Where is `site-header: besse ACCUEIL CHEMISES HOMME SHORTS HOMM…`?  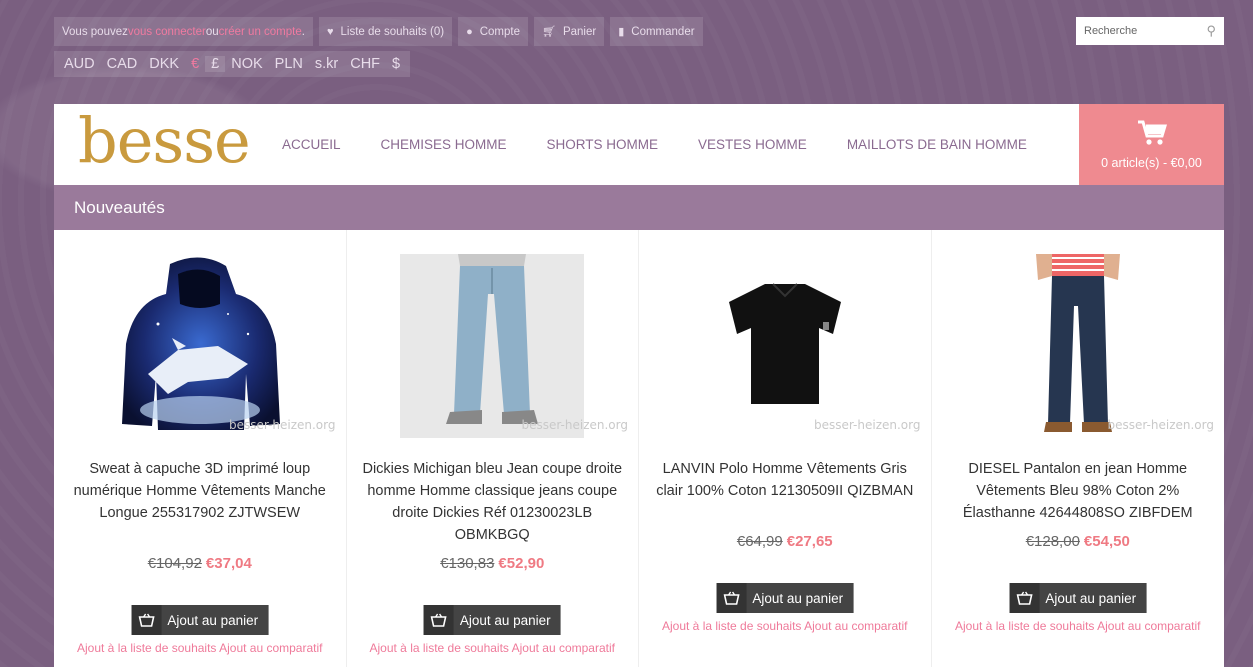 site-header: besse ACCUEIL CHEMISES HOMME SHORTS HOMM… is located at coordinates (639, 144).